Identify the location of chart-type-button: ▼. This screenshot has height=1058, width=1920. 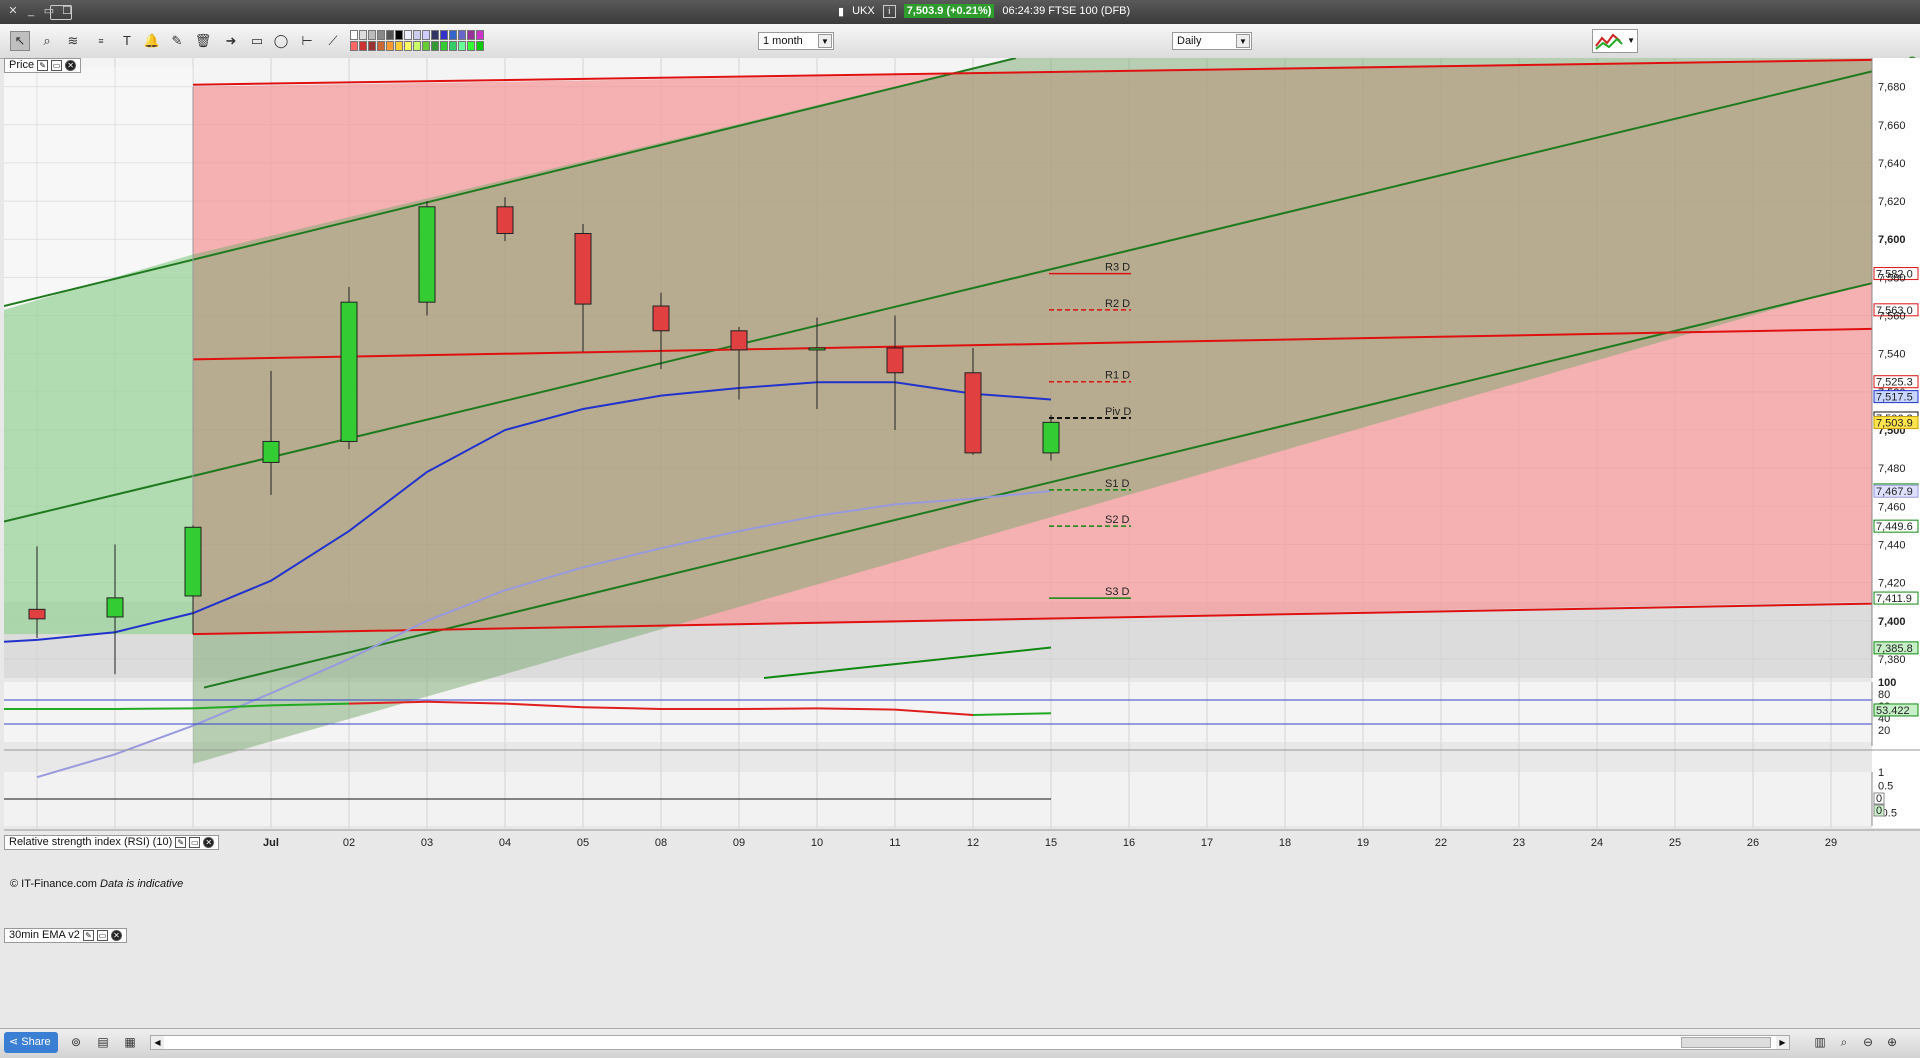
(1615, 41).